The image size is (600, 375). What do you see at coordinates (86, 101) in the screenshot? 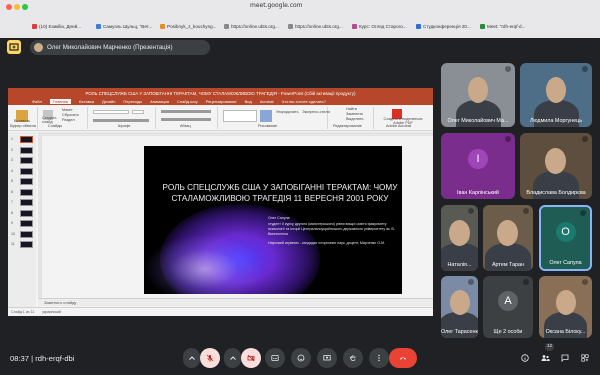
I see `ribbon-tab: Вставка` at bounding box center [86, 101].